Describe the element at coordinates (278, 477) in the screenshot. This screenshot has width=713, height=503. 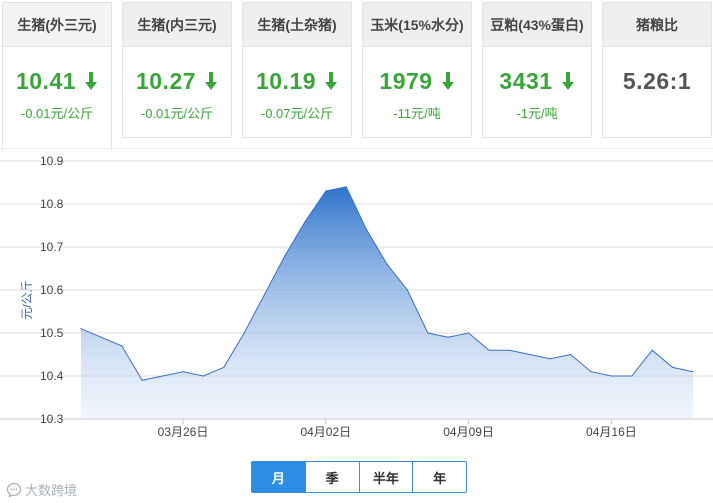
I see `range-month-button: 月` at that location.